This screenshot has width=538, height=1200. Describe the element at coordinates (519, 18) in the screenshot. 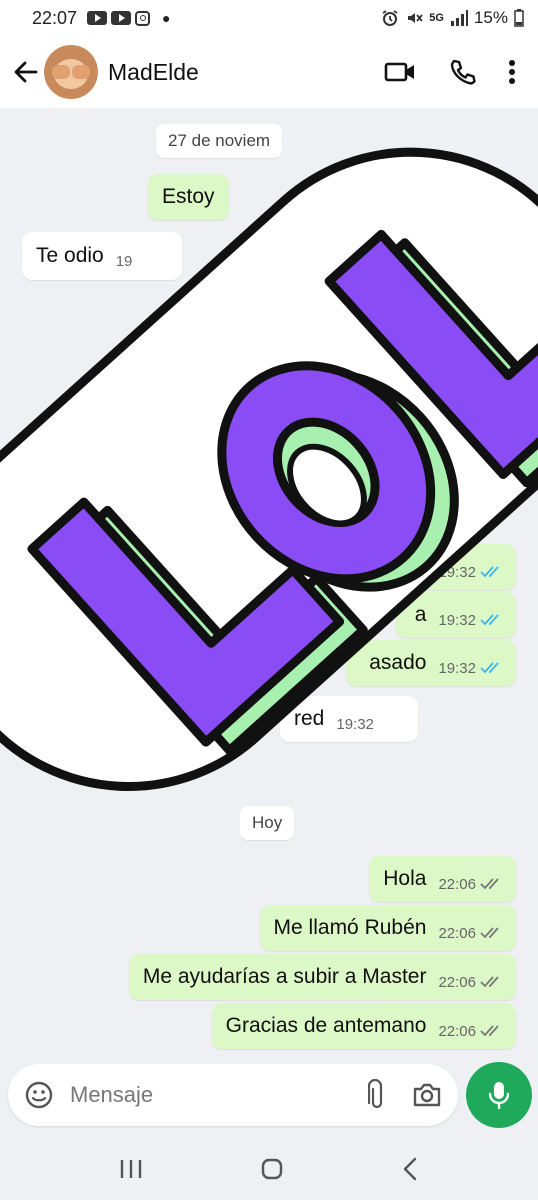

I see `battery-icon` at that location.